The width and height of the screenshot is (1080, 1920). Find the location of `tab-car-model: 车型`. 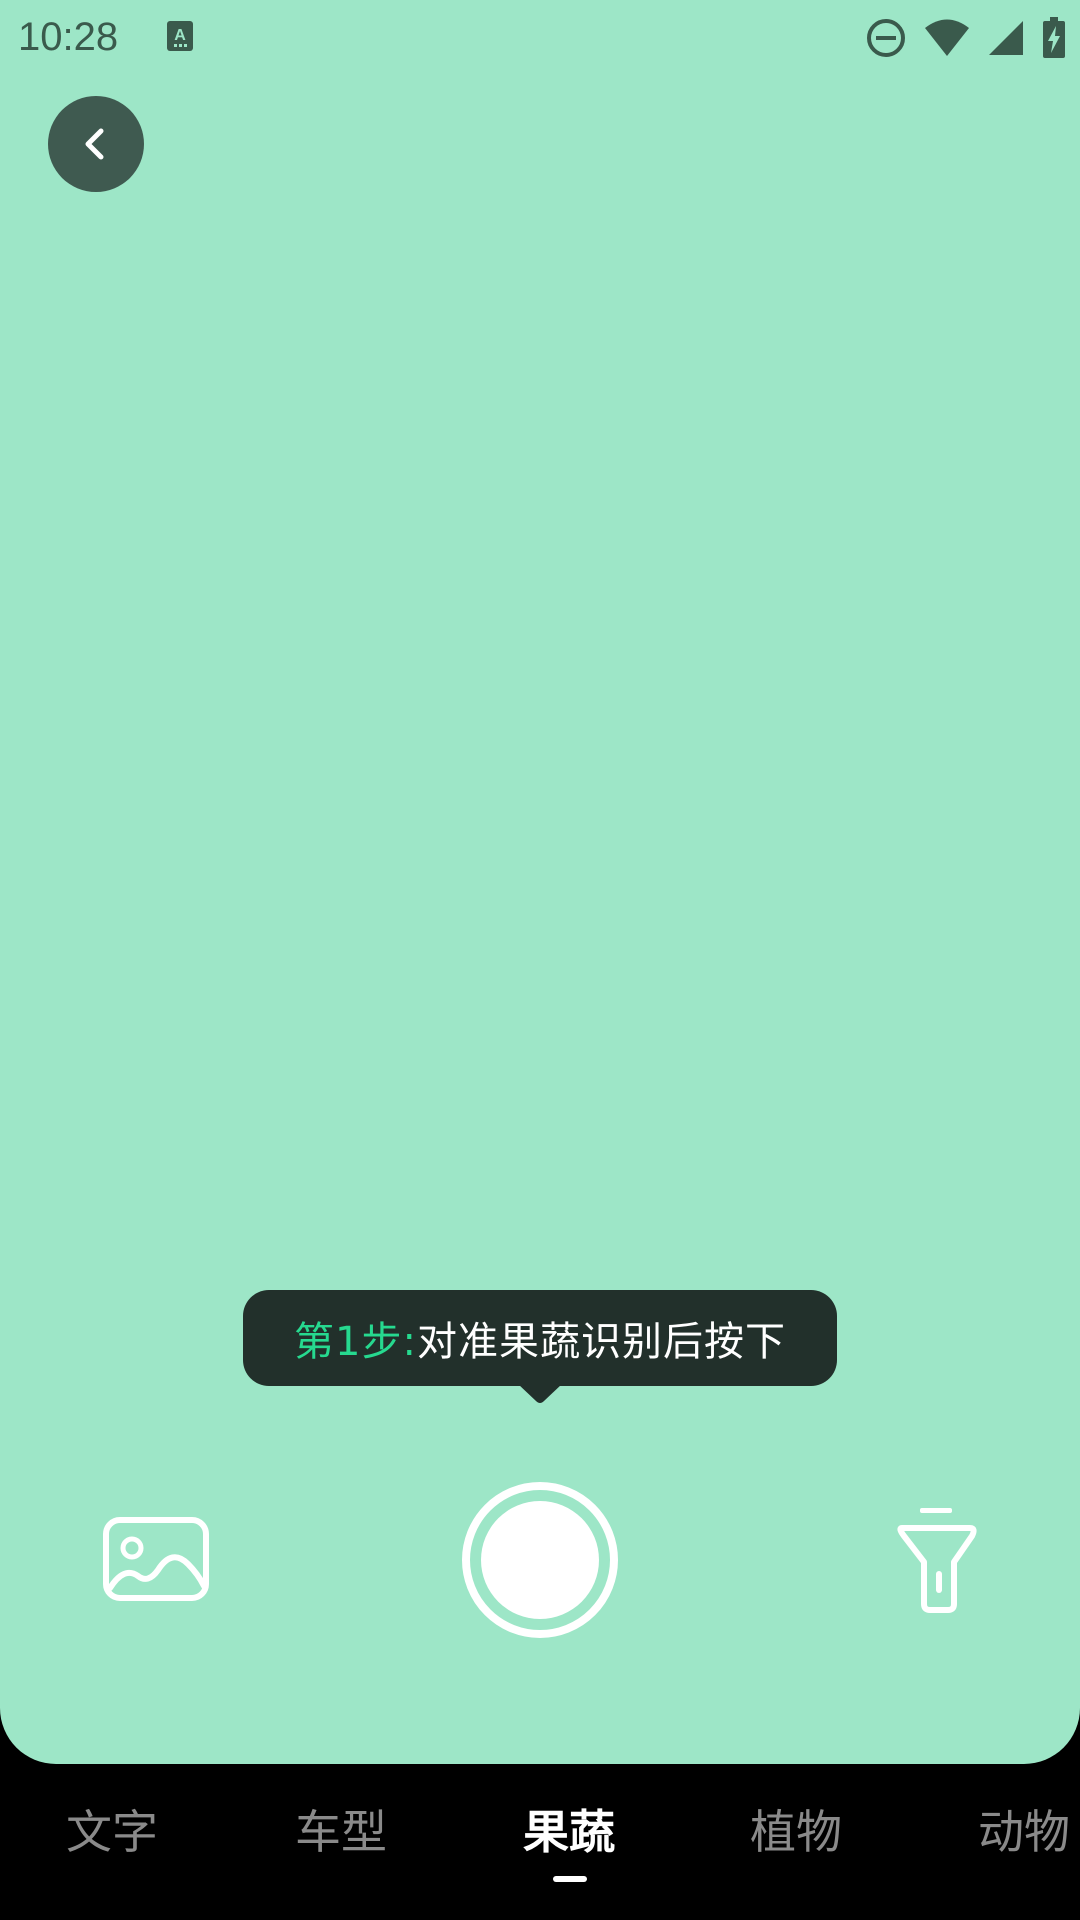

tab-car-model: 车型 is located at coordinates (341, 1832).